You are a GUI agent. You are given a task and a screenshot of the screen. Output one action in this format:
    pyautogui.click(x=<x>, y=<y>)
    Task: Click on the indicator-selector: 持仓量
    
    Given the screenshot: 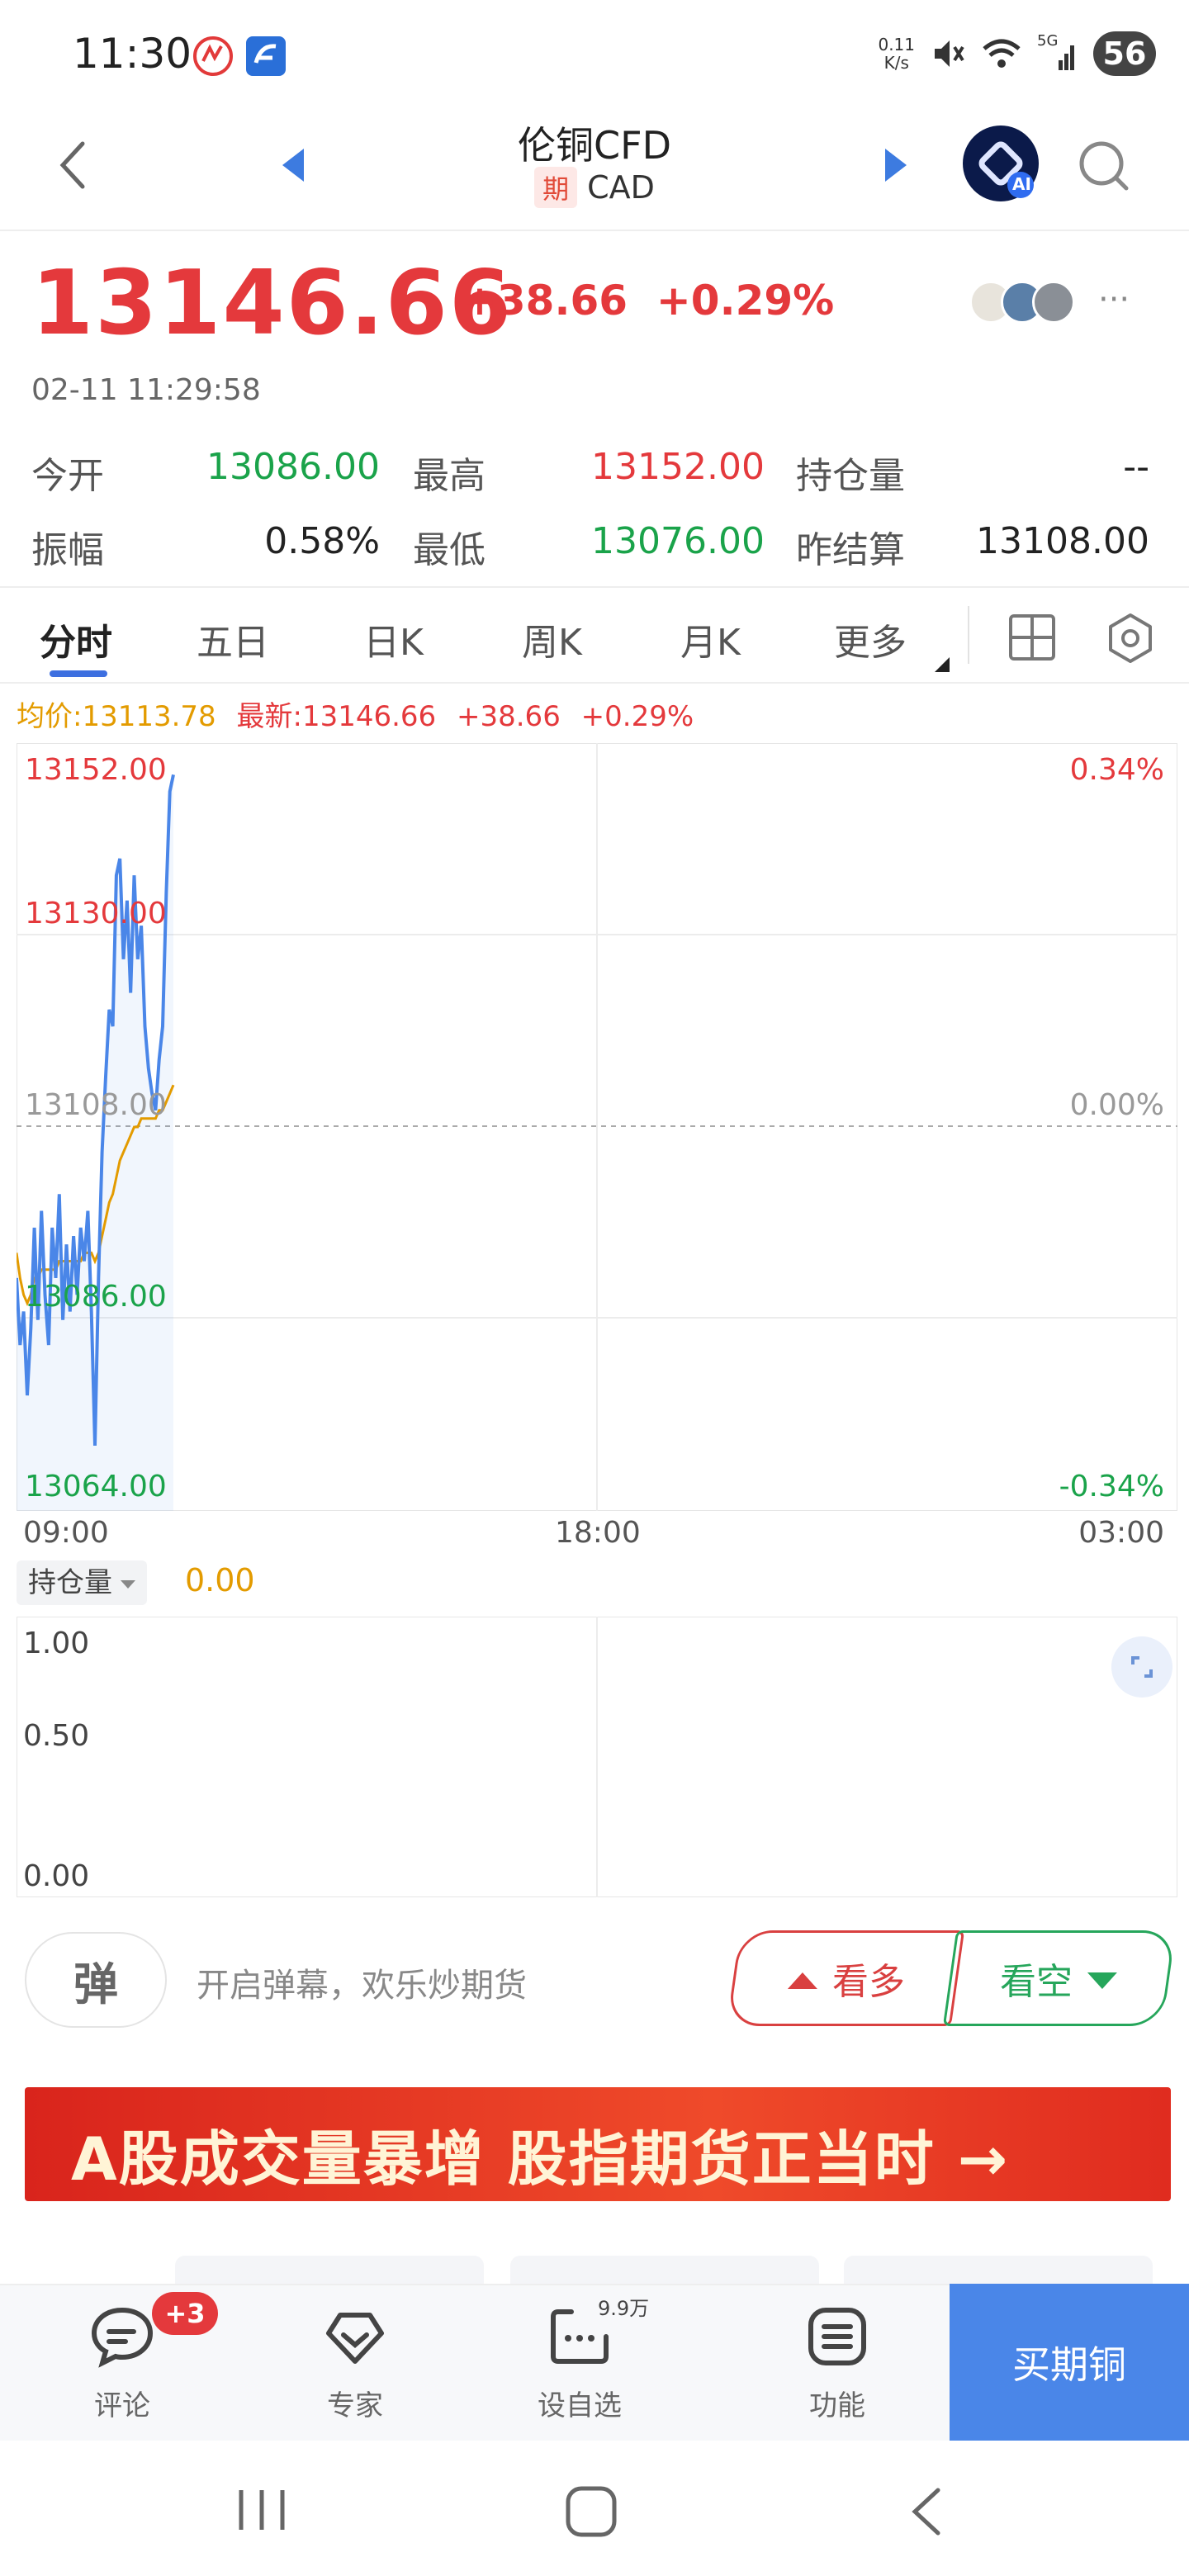 What is the action you would take?
    pyautogui.click(x=82, y=1582)
    